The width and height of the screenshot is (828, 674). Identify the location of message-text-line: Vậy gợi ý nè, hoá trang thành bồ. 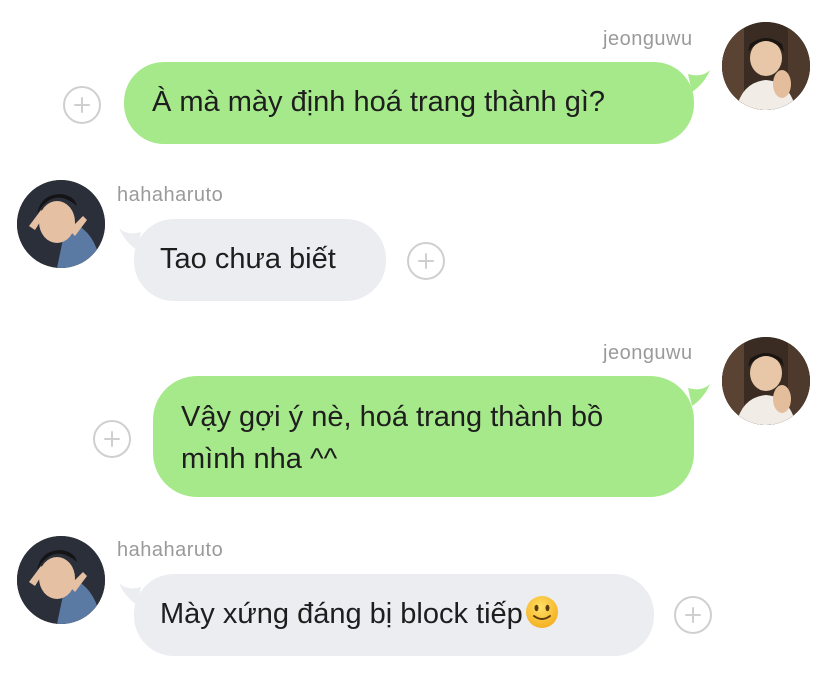
(392, 417).